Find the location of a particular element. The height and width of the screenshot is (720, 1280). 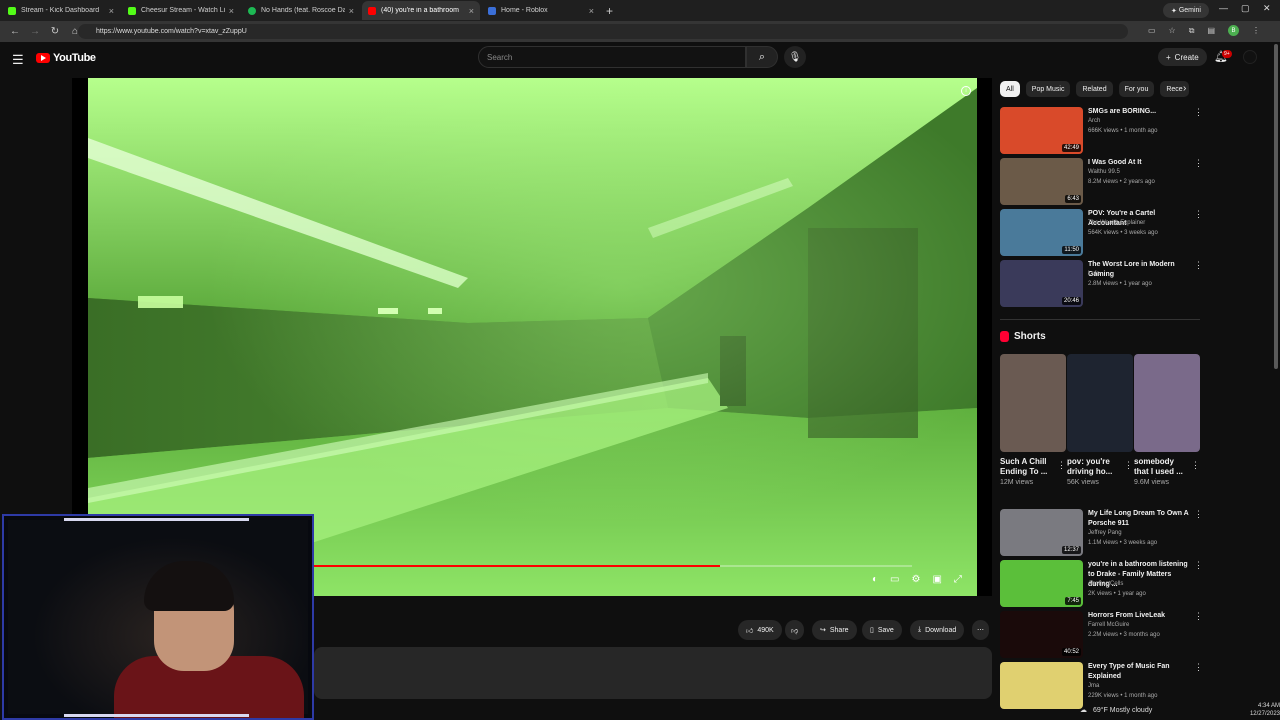

chip-related: Related is located at coordinates (1094, 89).